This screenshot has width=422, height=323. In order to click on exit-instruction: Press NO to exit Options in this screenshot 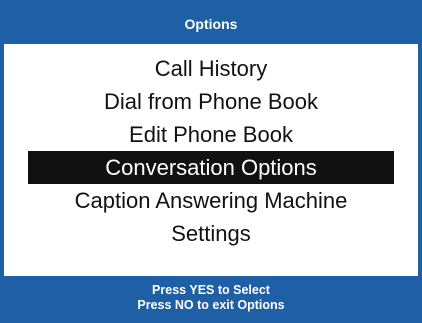, I will do `click(211, 304)`.